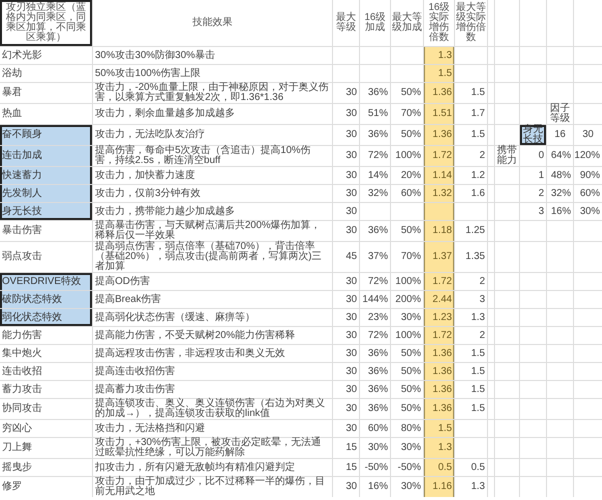 Image resolution: width=602 pixels, height=500 pixels. What do you see at coordinates (212, 73) in the screenshot?
I see `table-cell: 50%攻击100%伤害上限` at bounding box center [212, 73].